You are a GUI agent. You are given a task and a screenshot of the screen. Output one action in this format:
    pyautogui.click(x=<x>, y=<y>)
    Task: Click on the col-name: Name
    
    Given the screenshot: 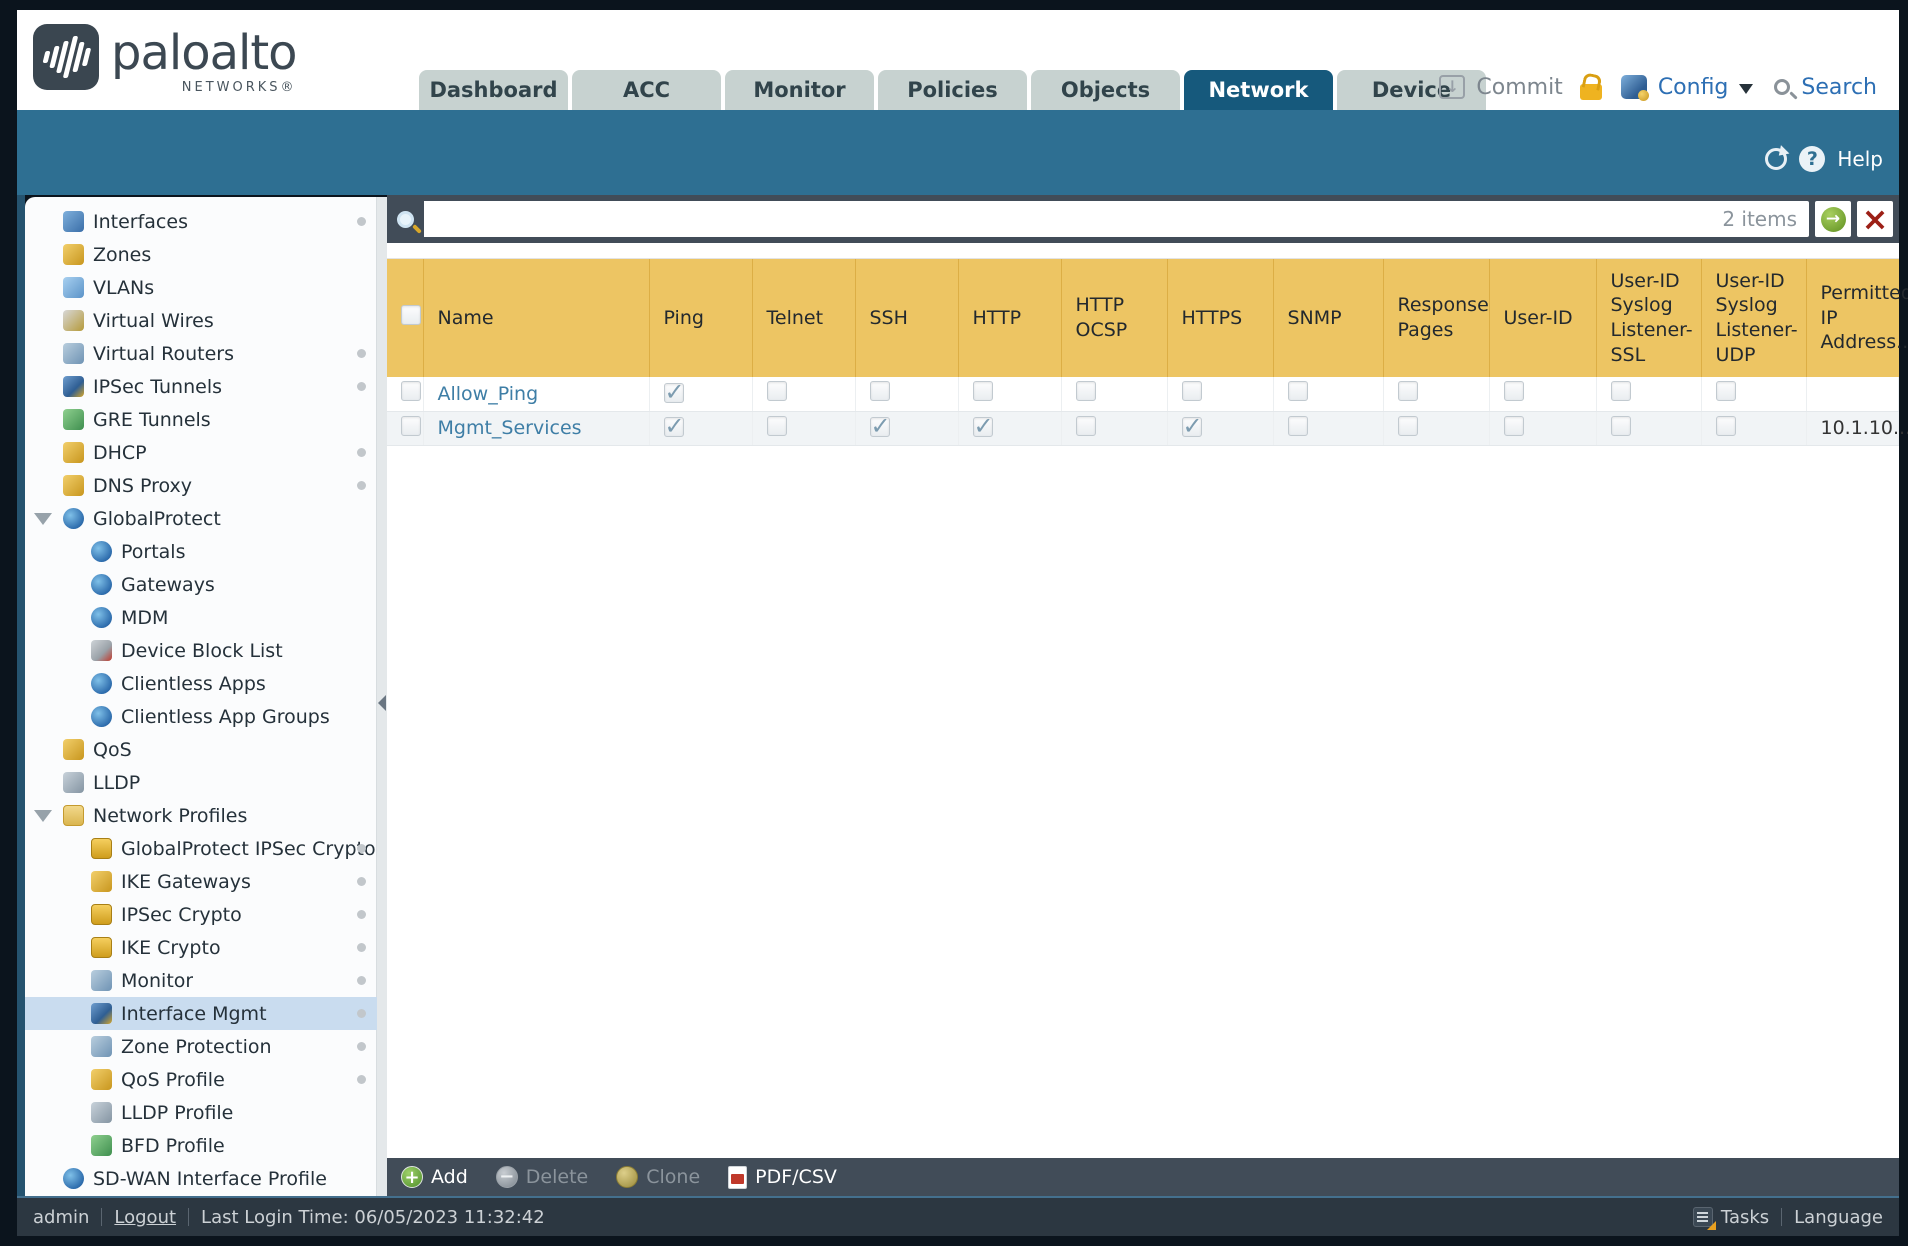 What is the action you would take?
    pyautogui.click(x=536, y=318)
    